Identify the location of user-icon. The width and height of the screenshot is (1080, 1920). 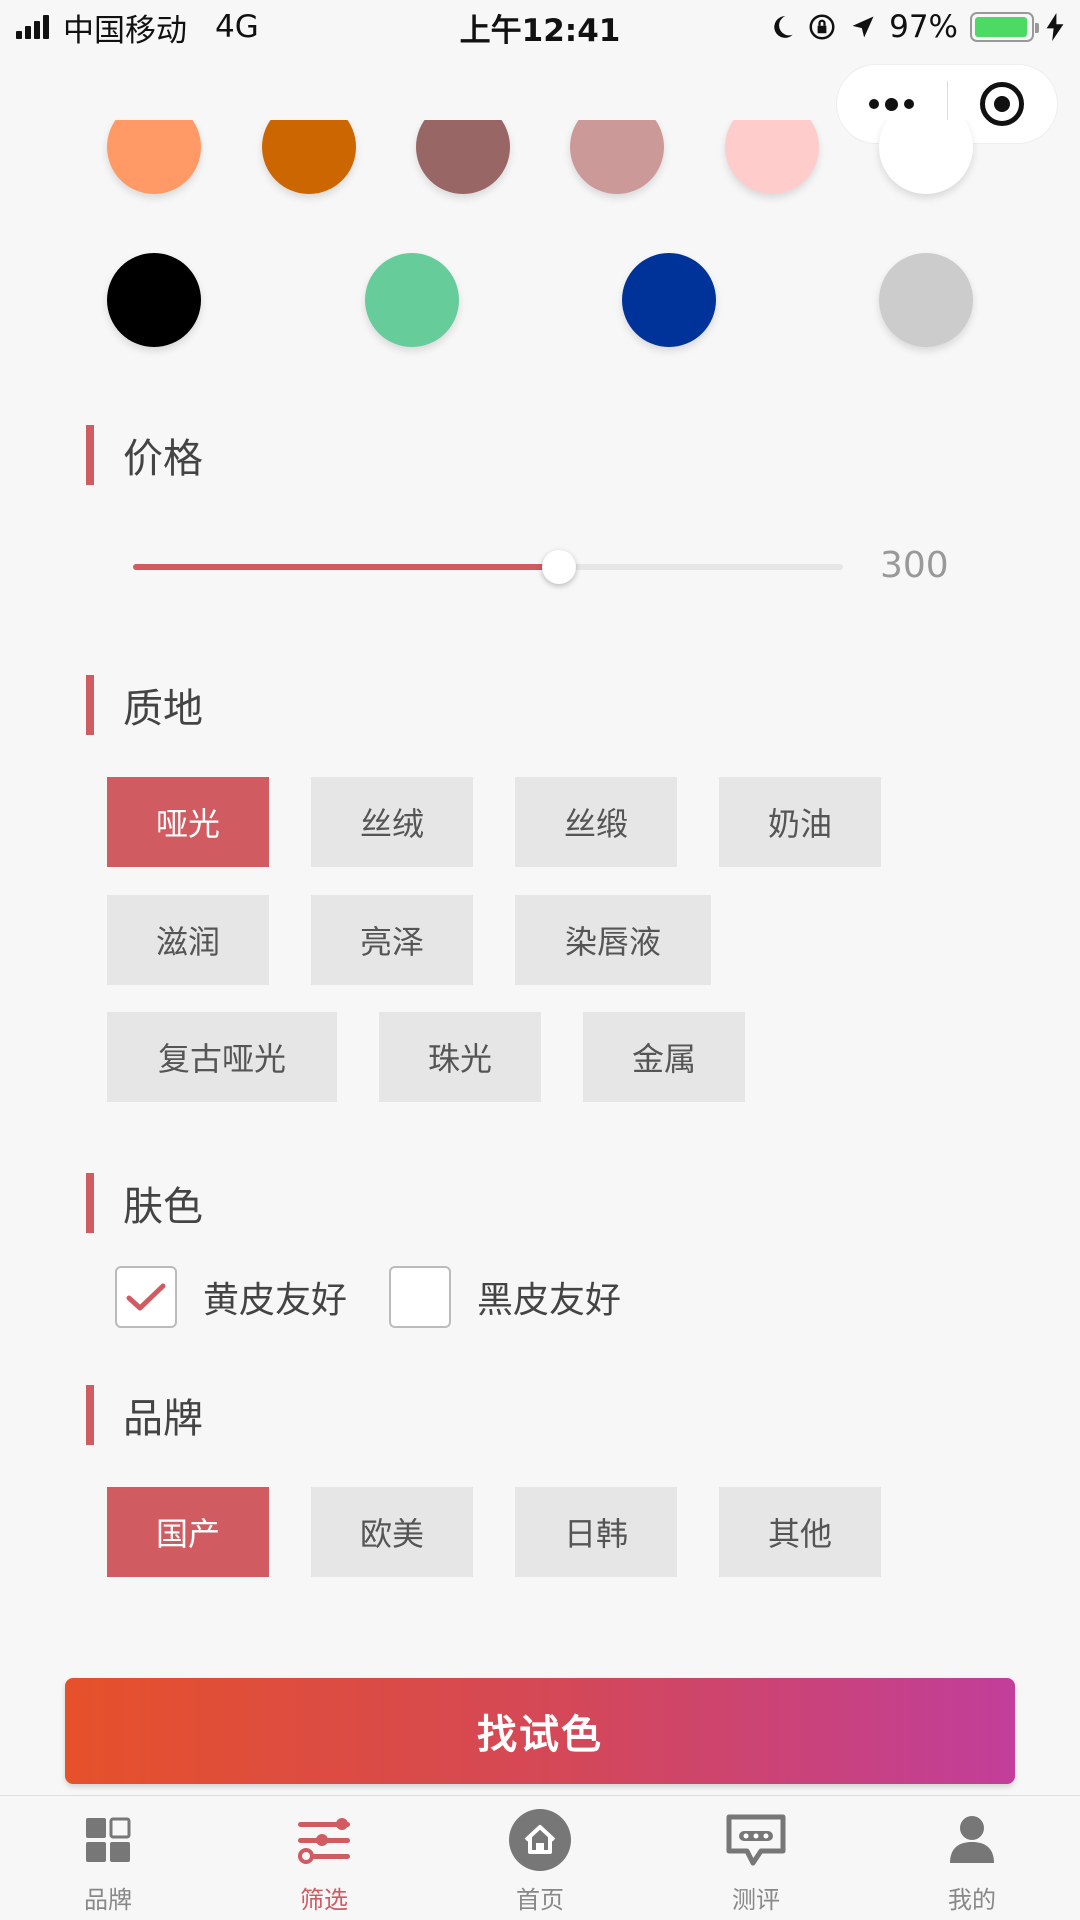
(972, 1840).